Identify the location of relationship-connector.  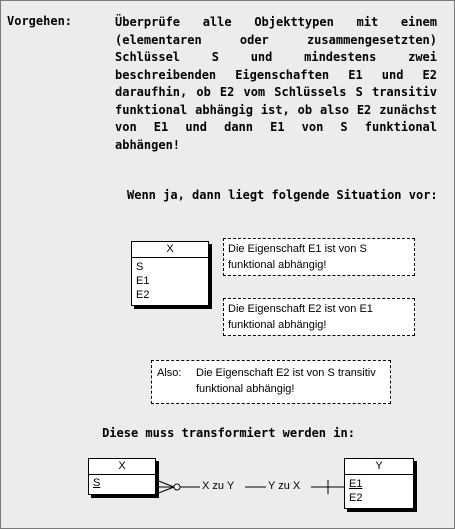
(249, 487).